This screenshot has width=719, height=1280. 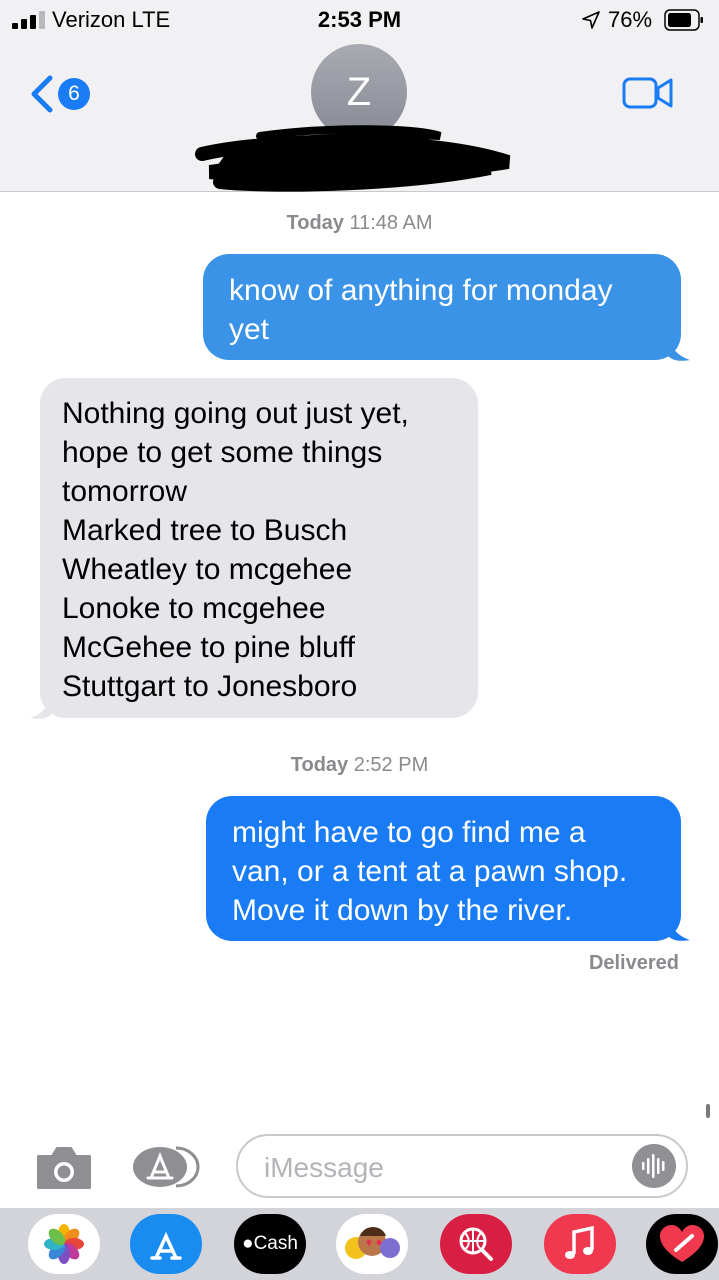 What do you see at coordinates (708, 1111) in the screenshot?
I see `scroll-indicator` at bounding box center [708, 1111].